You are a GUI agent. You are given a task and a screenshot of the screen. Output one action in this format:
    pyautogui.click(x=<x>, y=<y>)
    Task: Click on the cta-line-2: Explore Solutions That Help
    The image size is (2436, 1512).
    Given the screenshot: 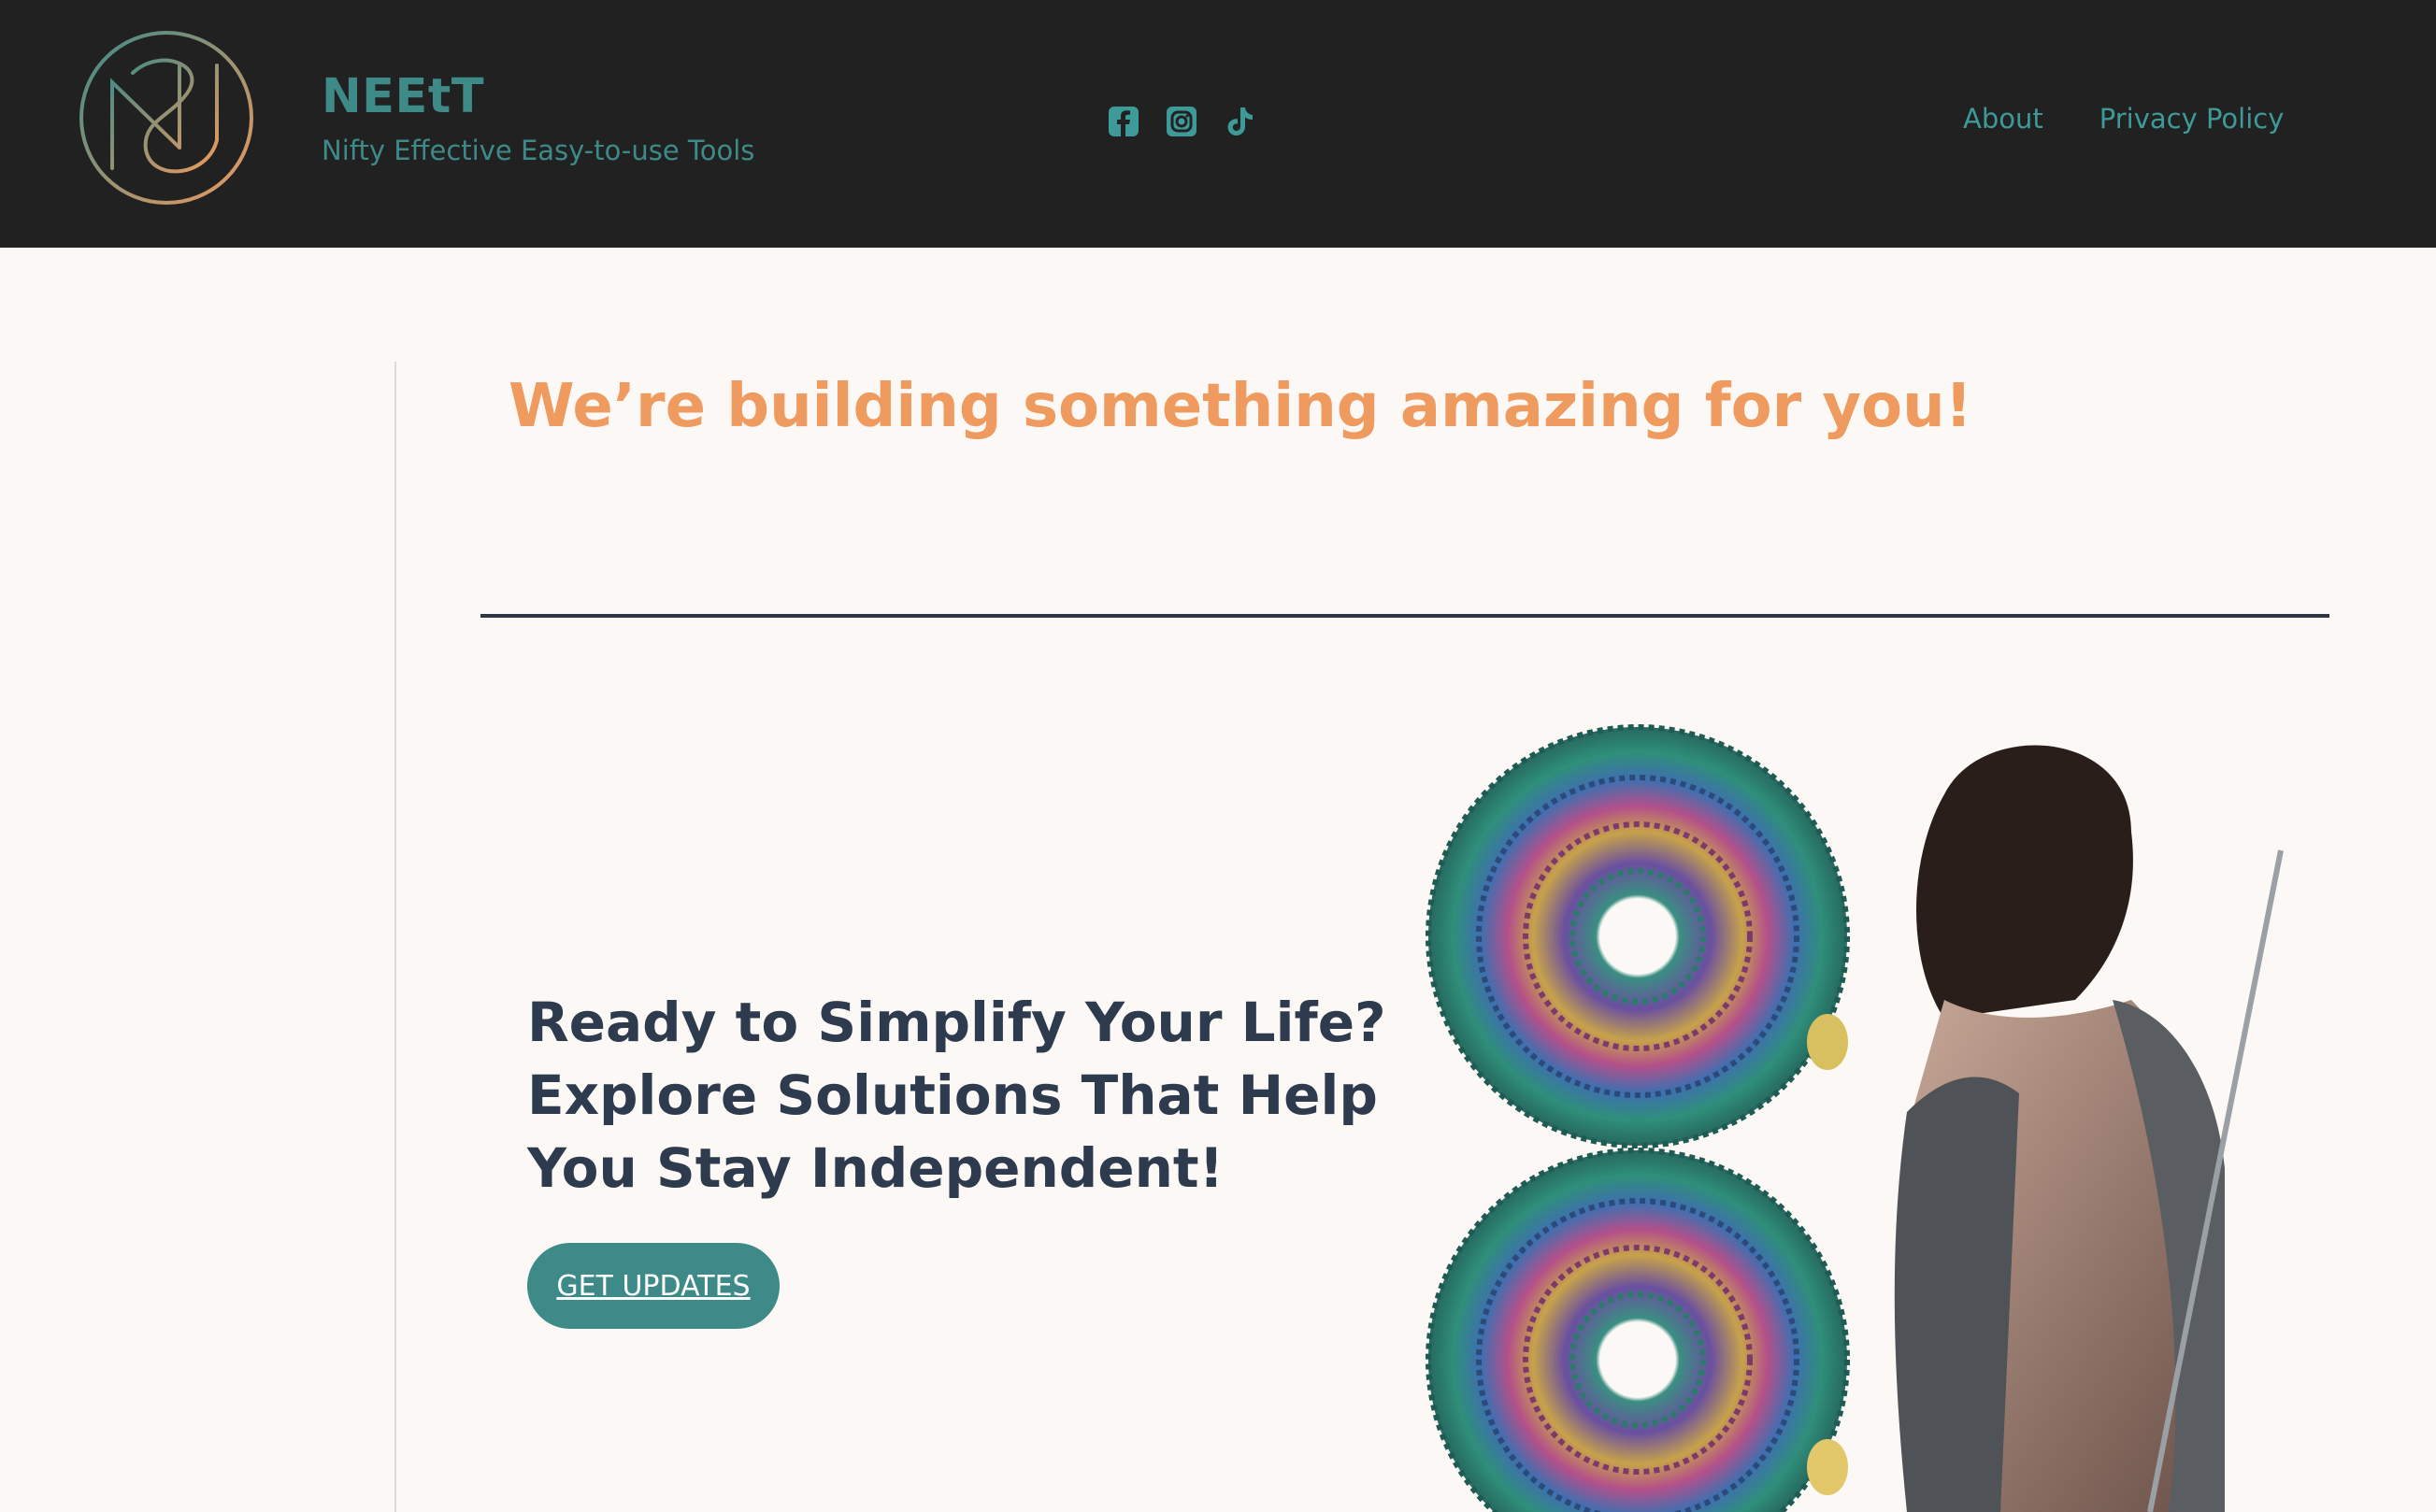 What is the action you would take?
    pyautogui.click(x=953, y=1095)
    